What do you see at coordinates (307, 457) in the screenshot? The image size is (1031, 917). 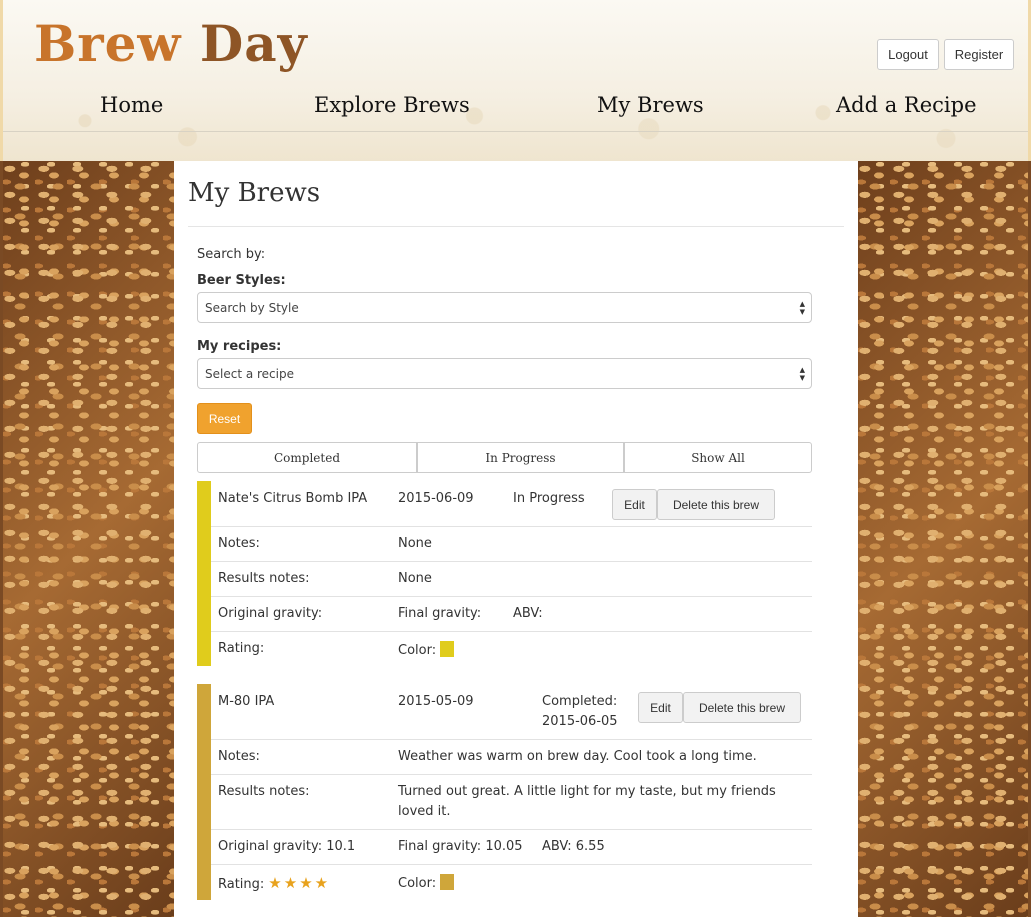 I see `filter-completed-button: Completed` at bounding box center [307, 457].